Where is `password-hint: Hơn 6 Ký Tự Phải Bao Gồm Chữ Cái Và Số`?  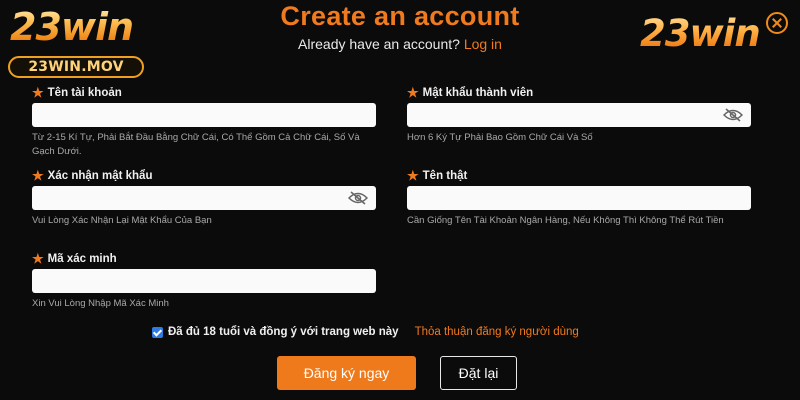
password-hint: Hơn 6 Ký Tự Phải Bao Gồm Chữ Cái Và Số is located at coordinates (500, 137).